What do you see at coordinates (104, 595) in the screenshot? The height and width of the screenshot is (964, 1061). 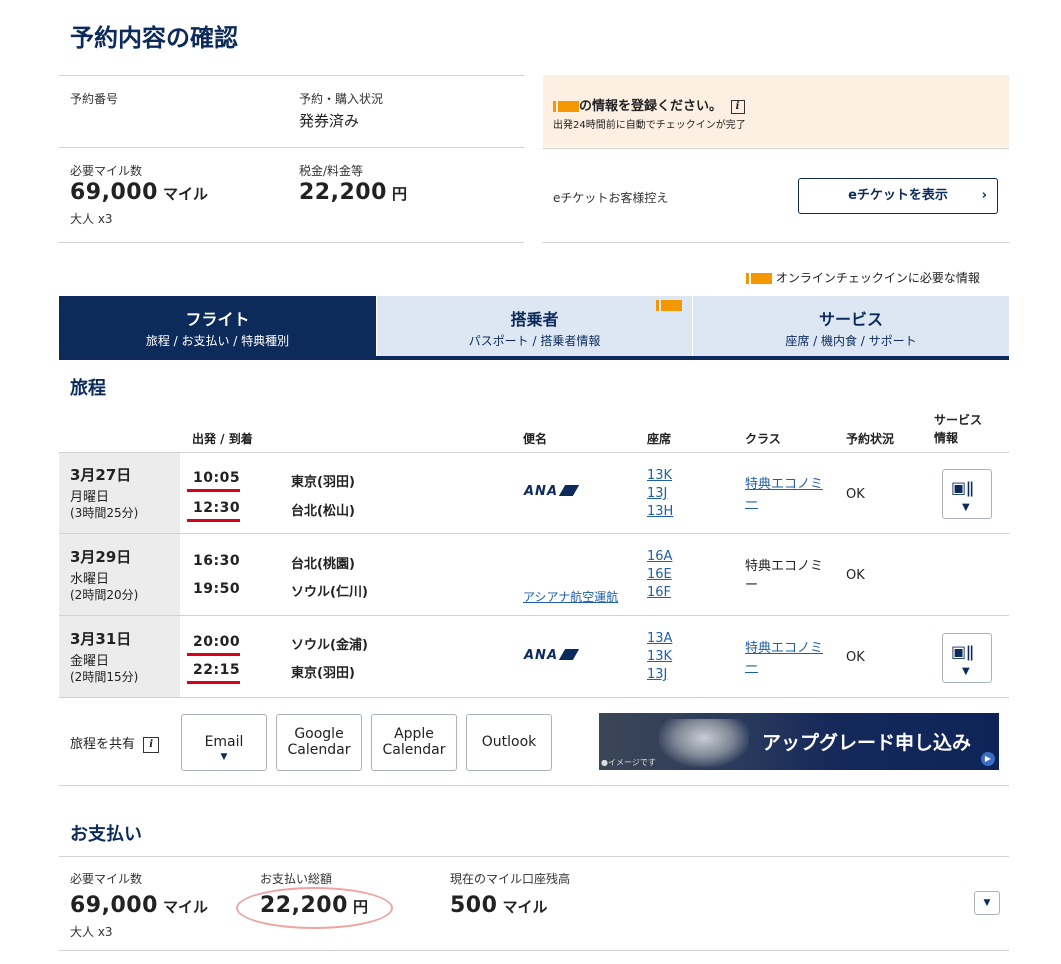 I see `row2-duration: (2時間20分)` at bounding box center [104, 595].